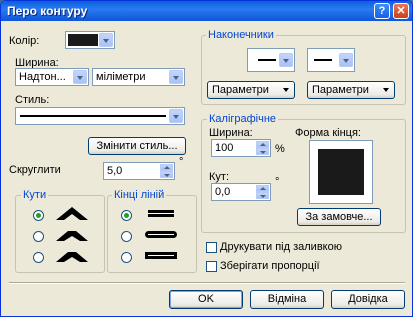 This screenshot has height=317, width=413. I want to click on behind-fill-checkbox, so click(211, 247).